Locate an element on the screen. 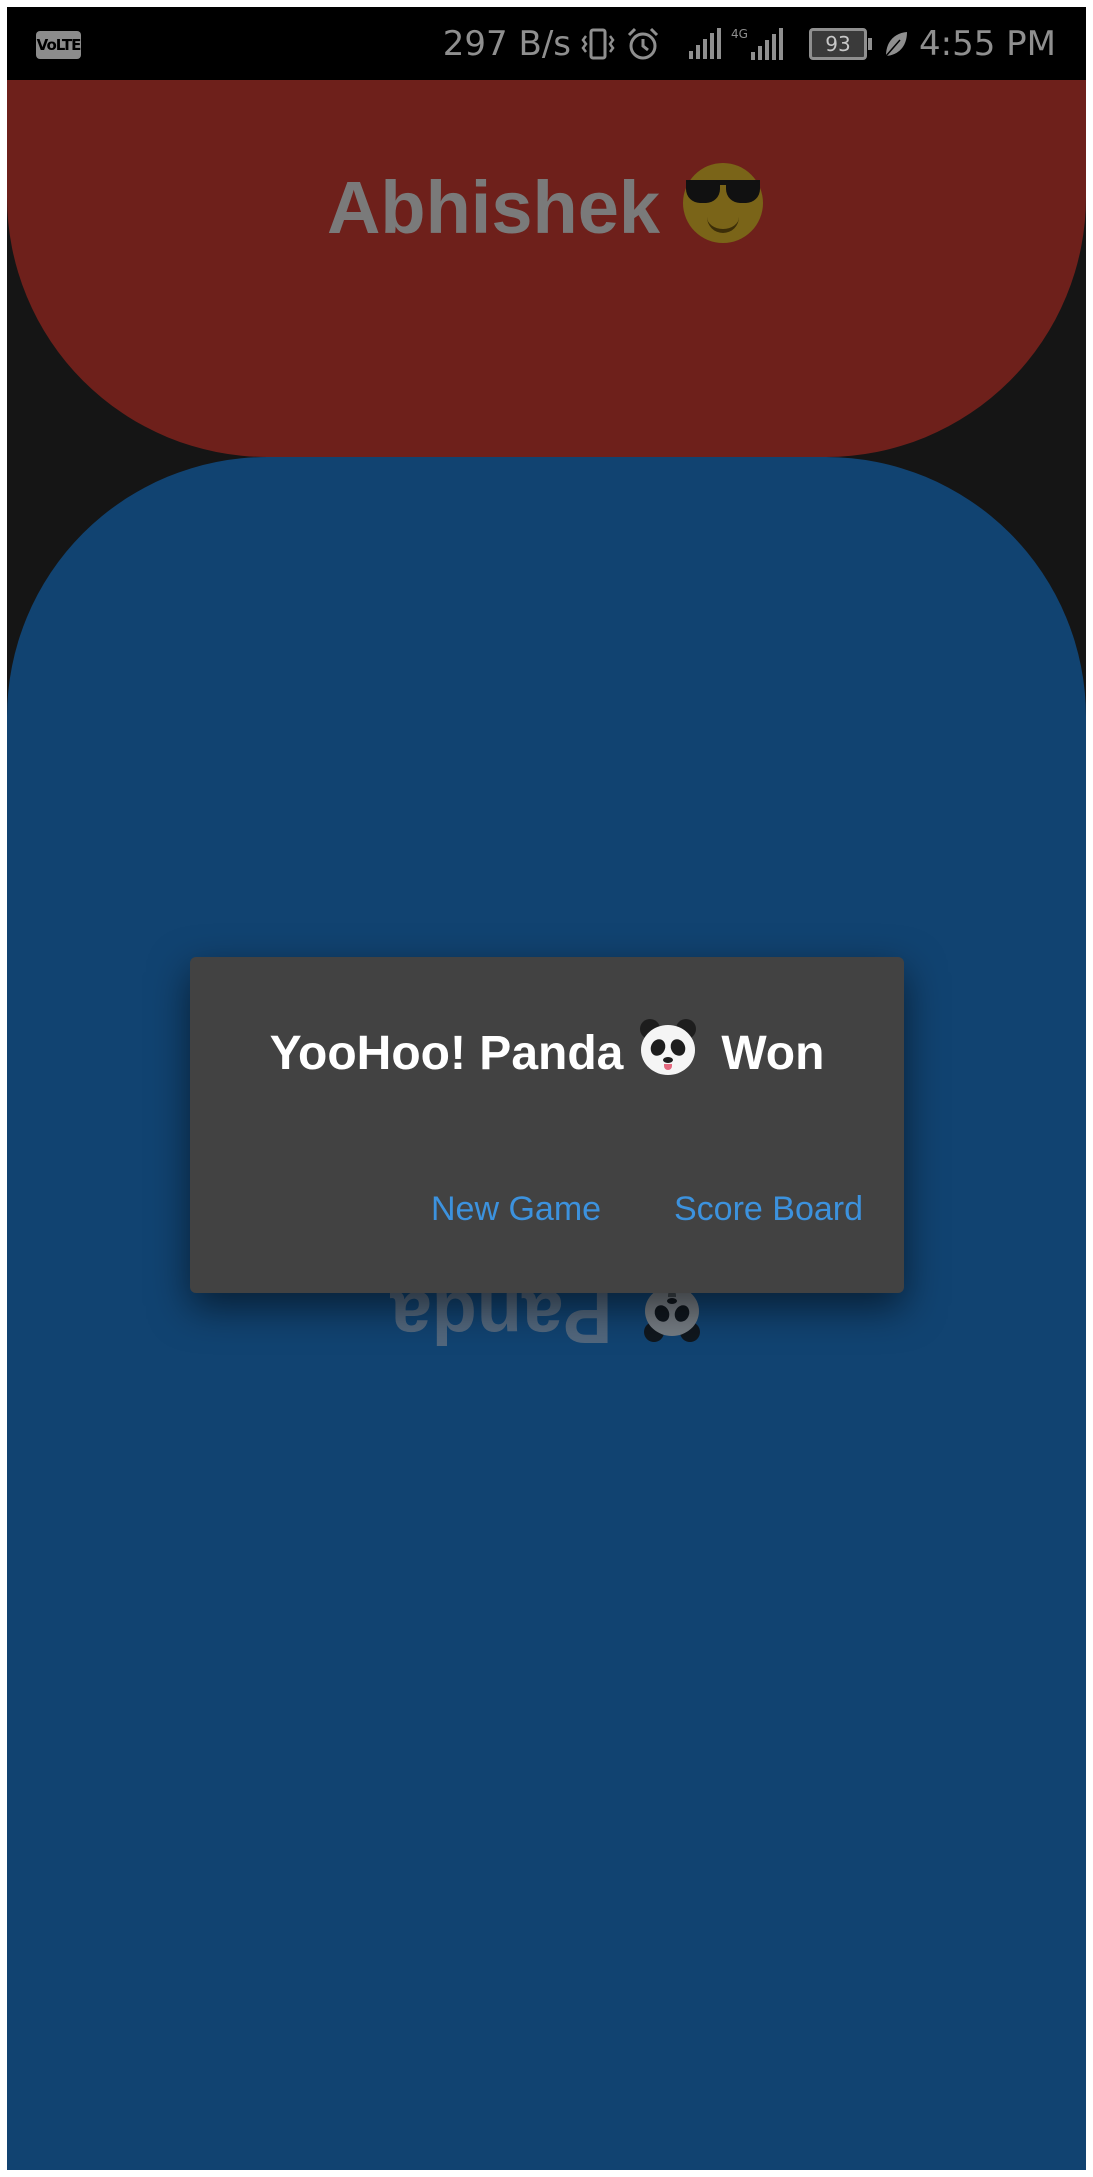  winner-dialog: YooHoo! Panda Won New Game Score Board is located at coordinates (547, 1125).